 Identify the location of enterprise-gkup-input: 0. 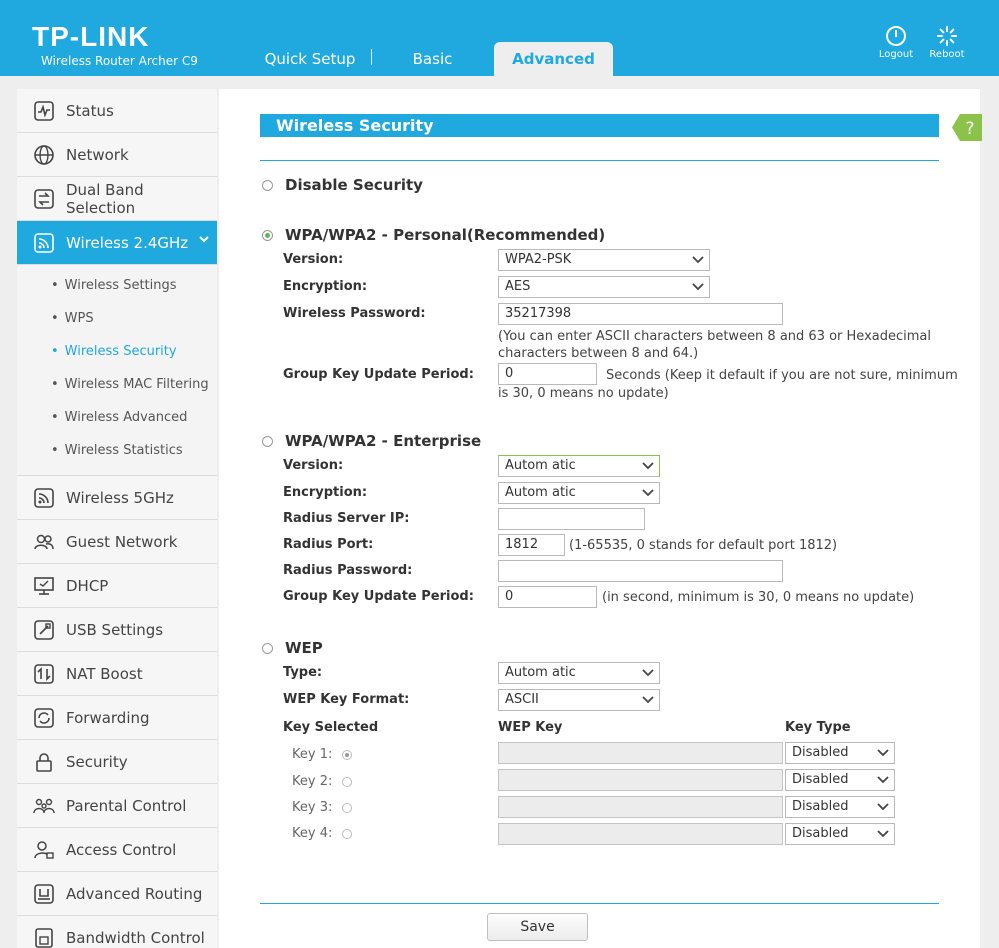
(547, 597).